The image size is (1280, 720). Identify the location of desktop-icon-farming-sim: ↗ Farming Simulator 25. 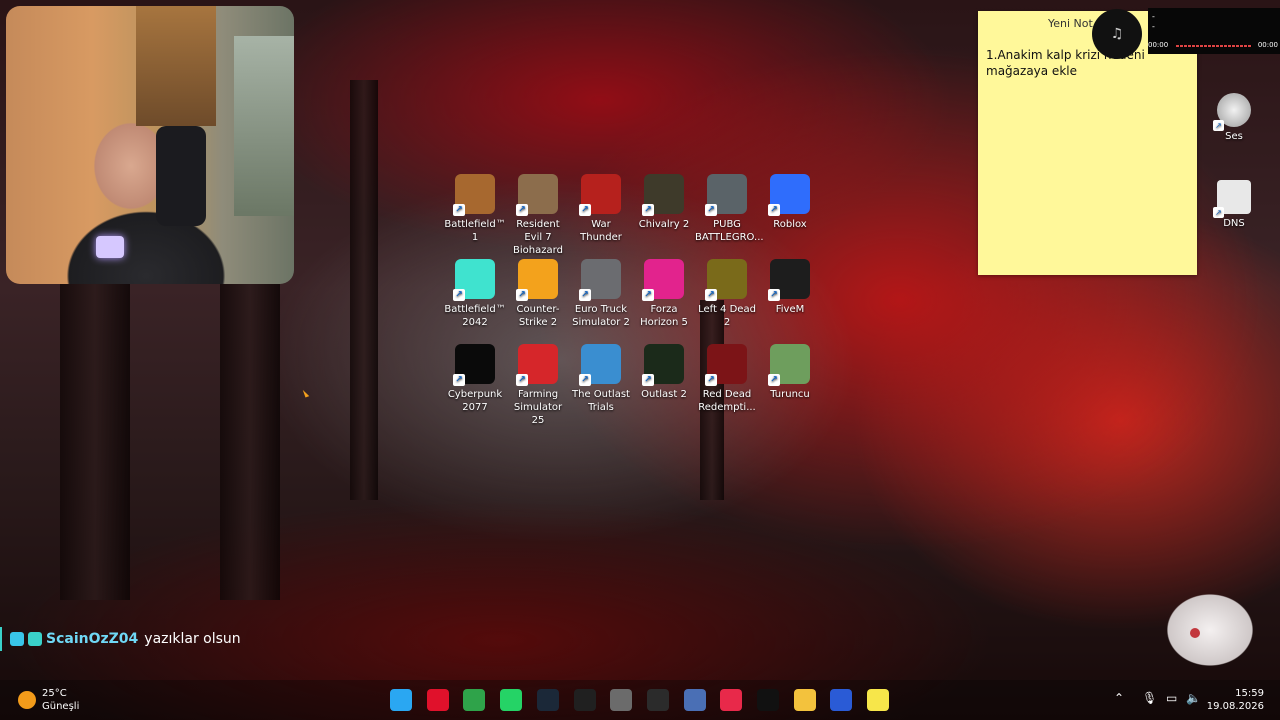
(538, 383).